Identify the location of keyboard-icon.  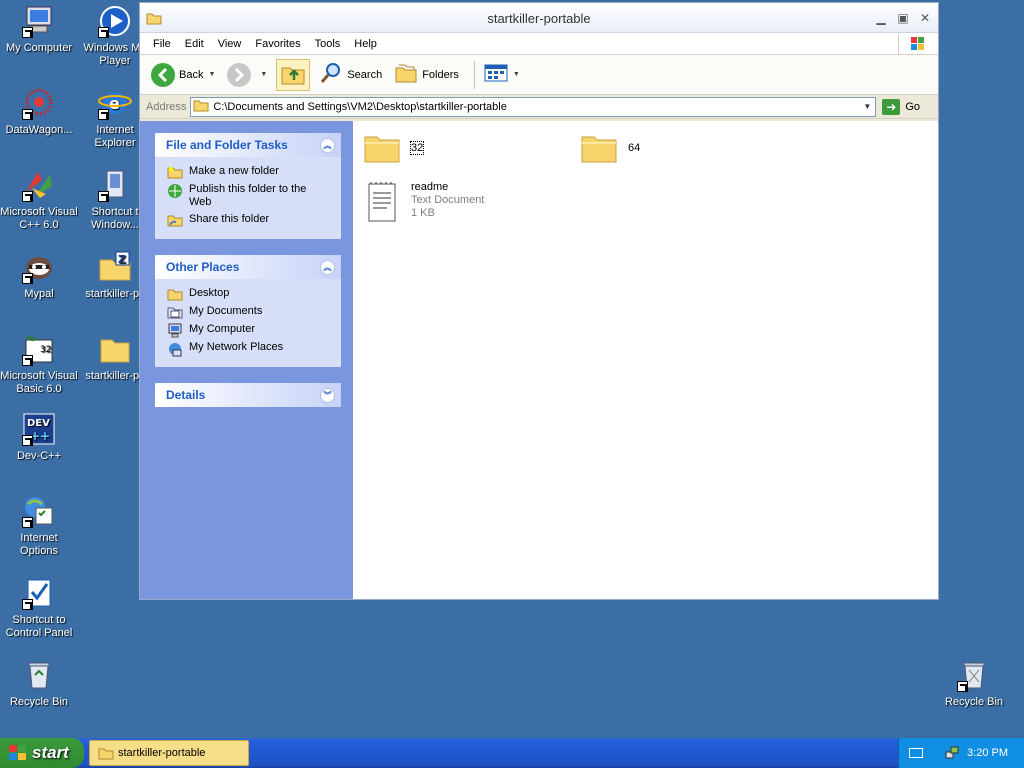
(916, 753).